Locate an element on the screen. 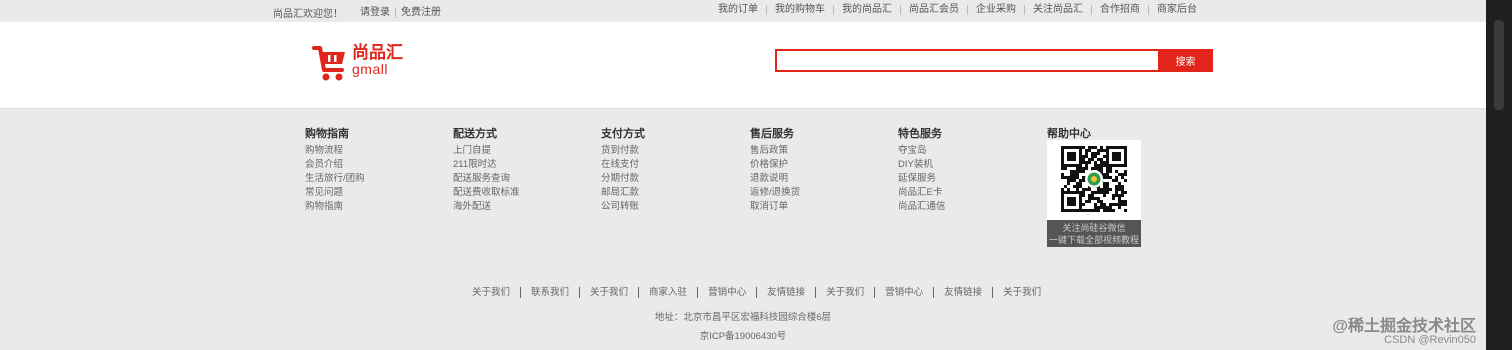 Image resolution: width=1512 pixels, height=350 pixels. guide-link: 货到付款 is located at coordinates (623, 151).